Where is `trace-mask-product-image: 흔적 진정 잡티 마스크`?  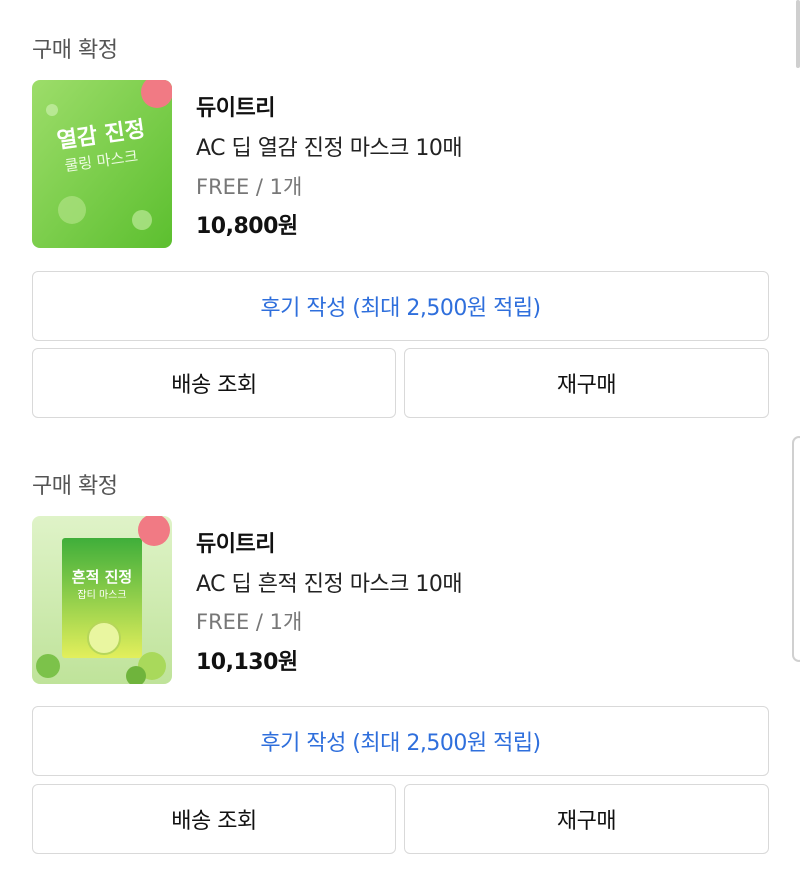
trace-mask-product-image: 흔적 진정 잡티 마스크 is located at coordinates (102, 600).